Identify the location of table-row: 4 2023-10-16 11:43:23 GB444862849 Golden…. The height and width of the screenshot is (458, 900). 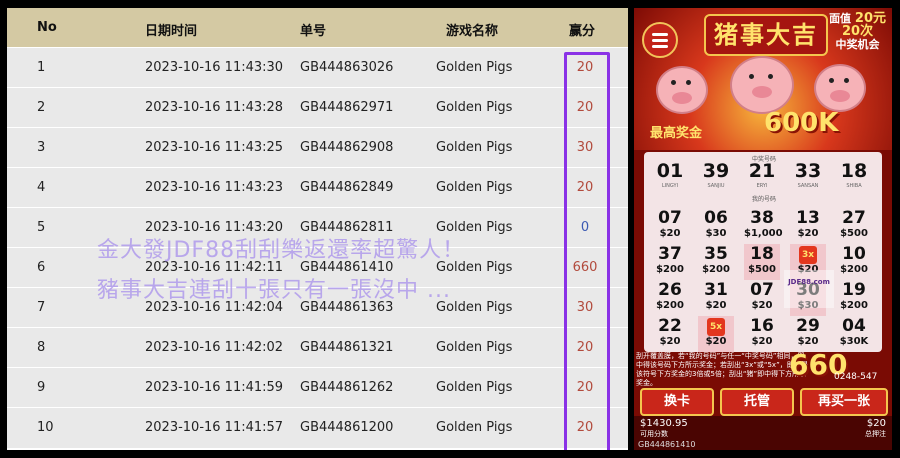
(317, 187).